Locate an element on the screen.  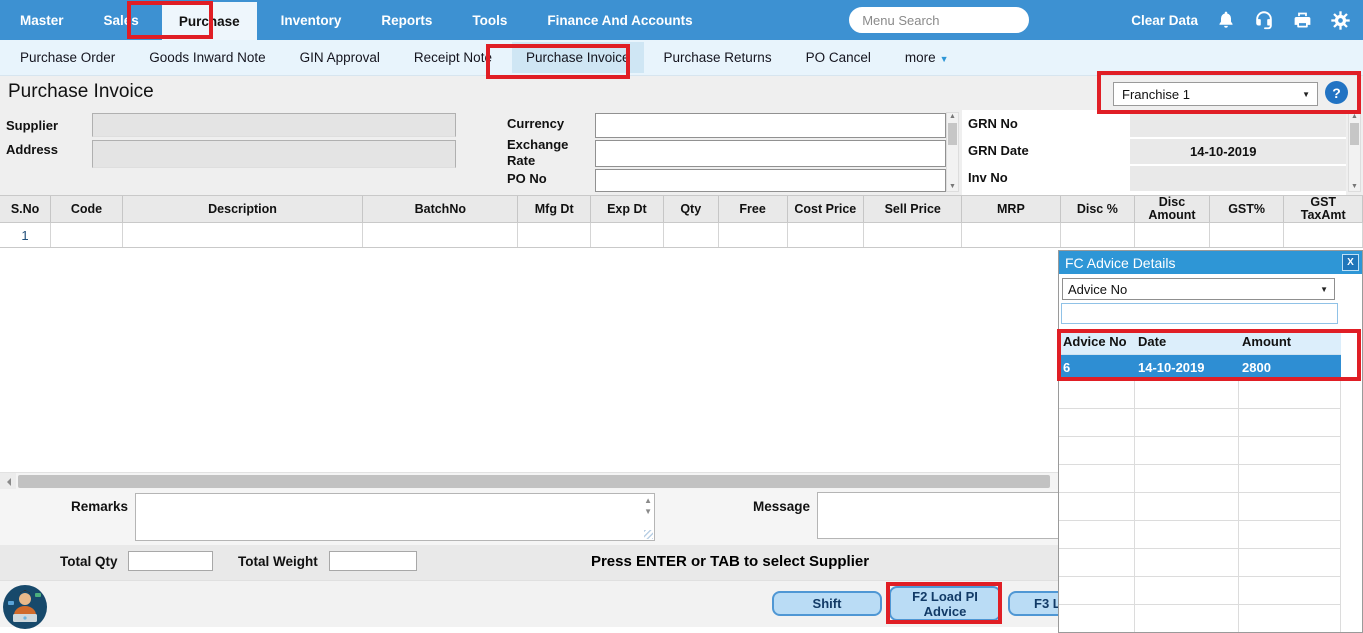
exchange-rate-label: Exchange Rate is located at coordinates (538, 152).